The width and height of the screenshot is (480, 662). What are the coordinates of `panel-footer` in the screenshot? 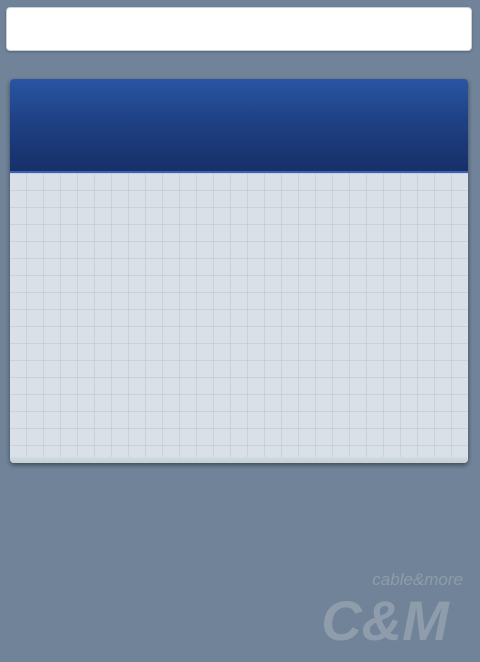 It's located at (239, 460).